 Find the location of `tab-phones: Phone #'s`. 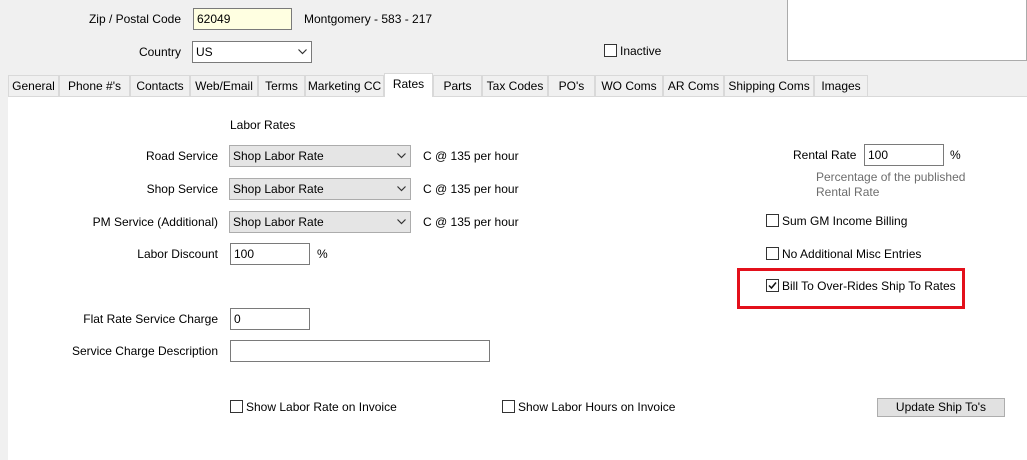

tab-phones: Phone #'s is located at coordinates (94, 85).